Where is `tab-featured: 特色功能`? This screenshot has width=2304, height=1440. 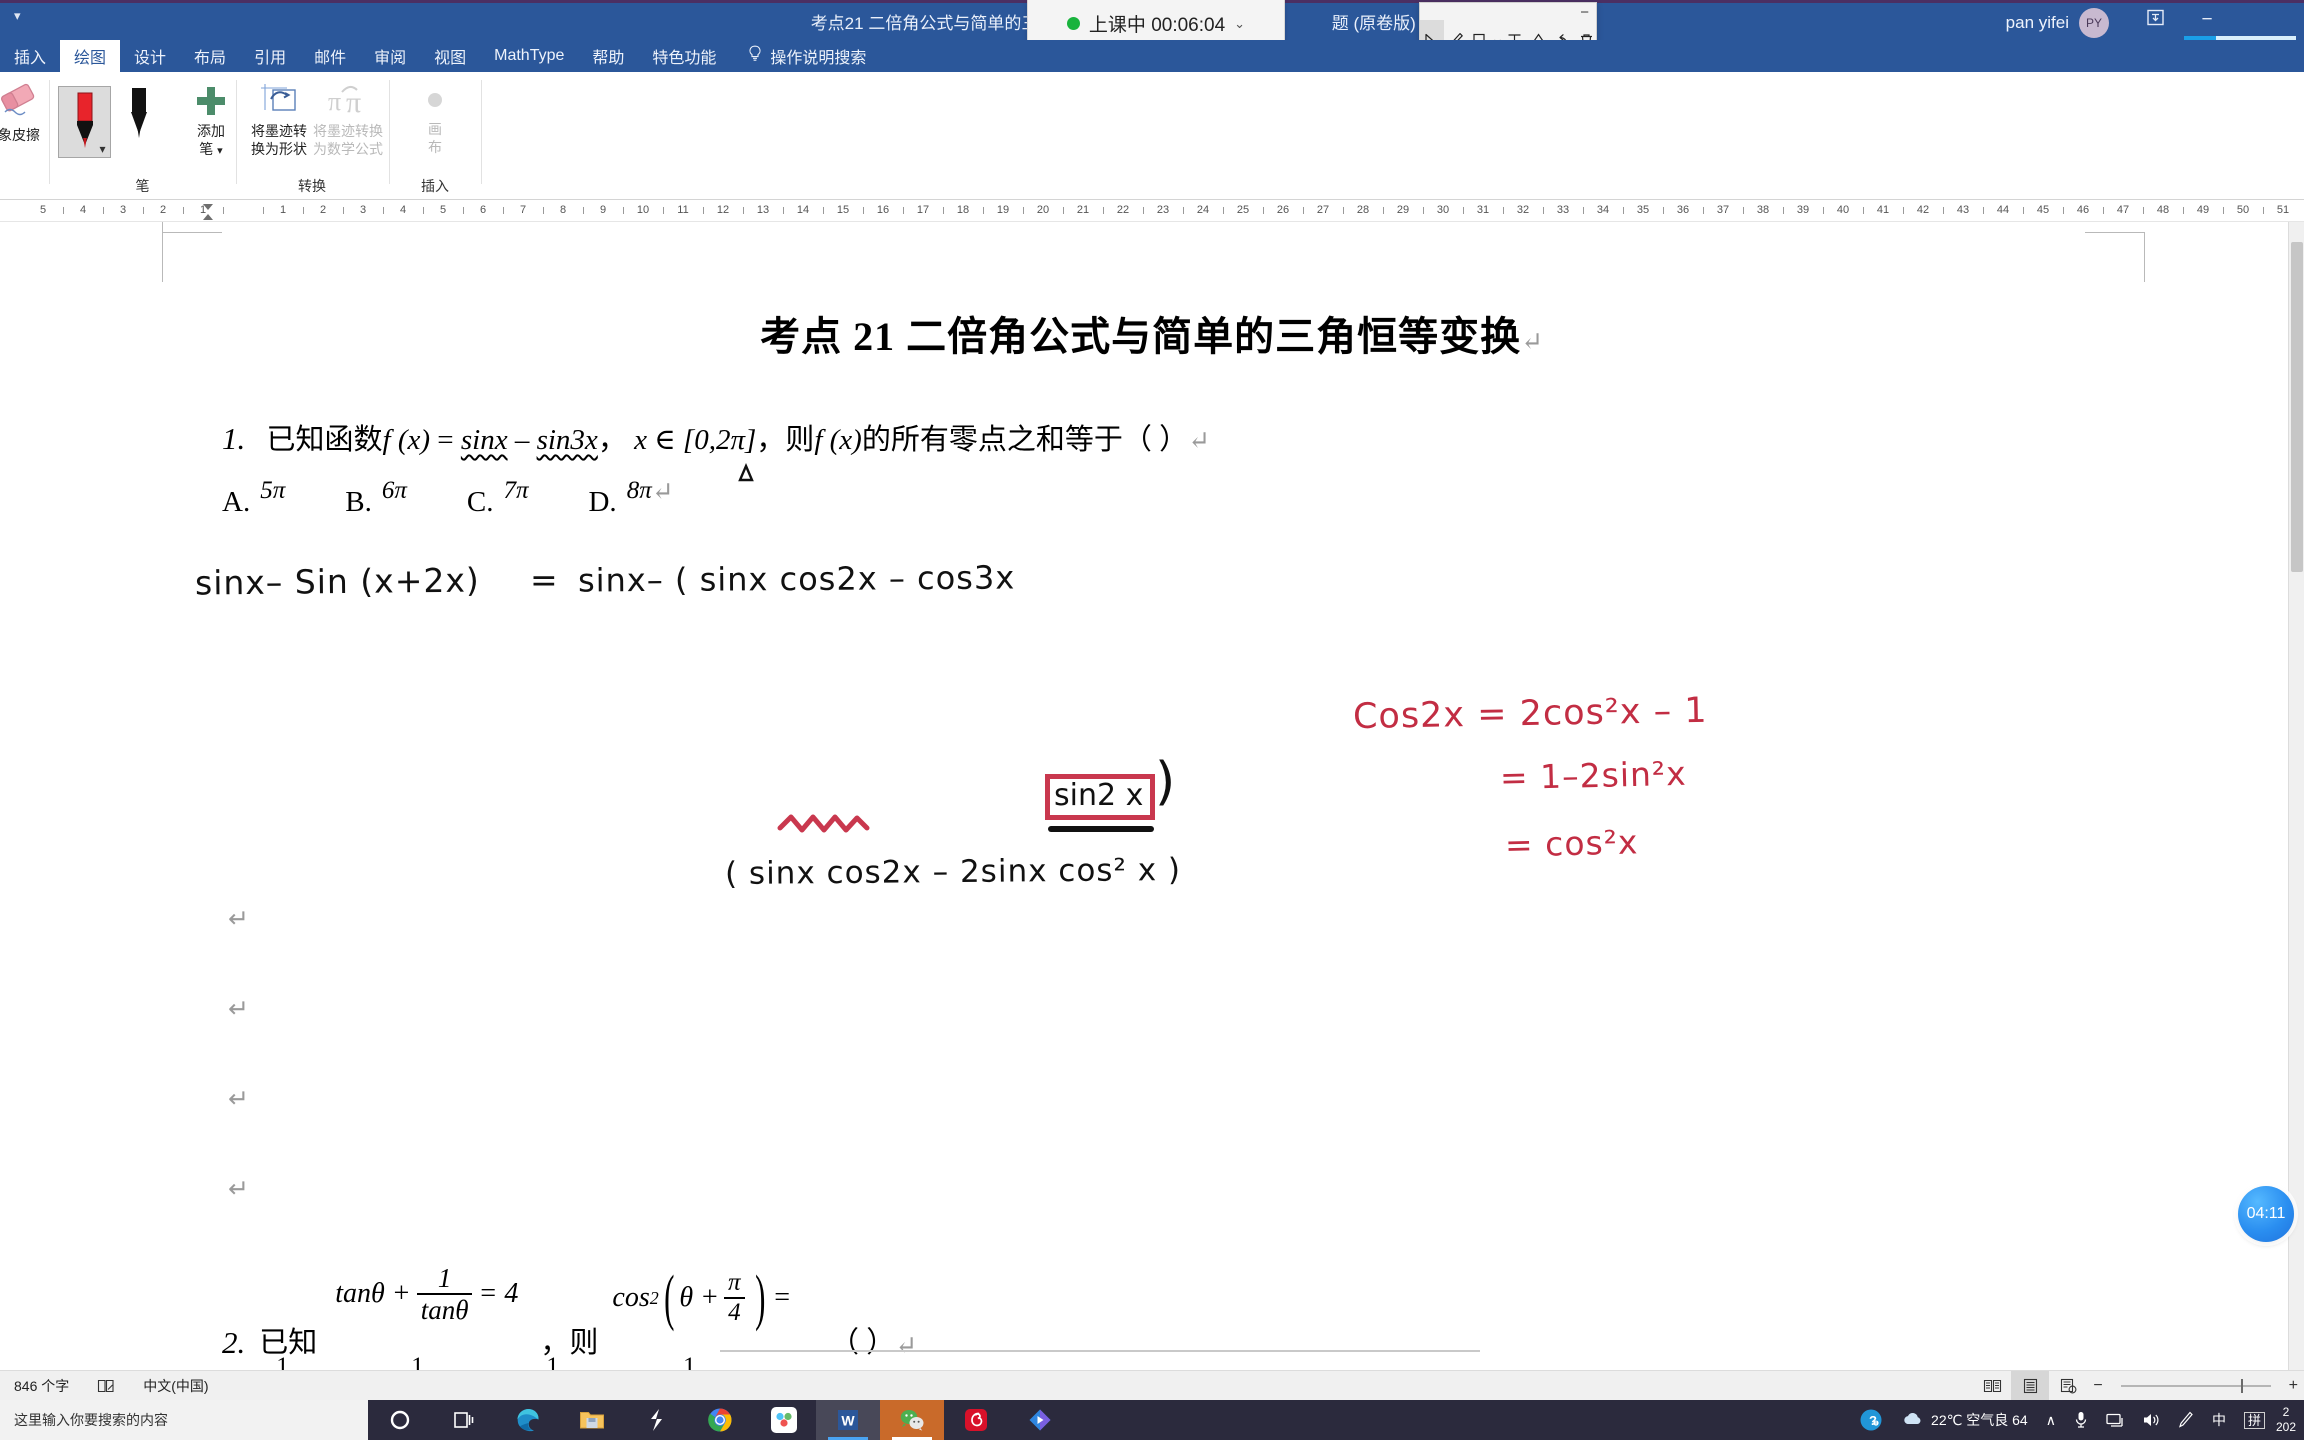 tab-featured: 特色功能 is located at coordinates (684, 56).